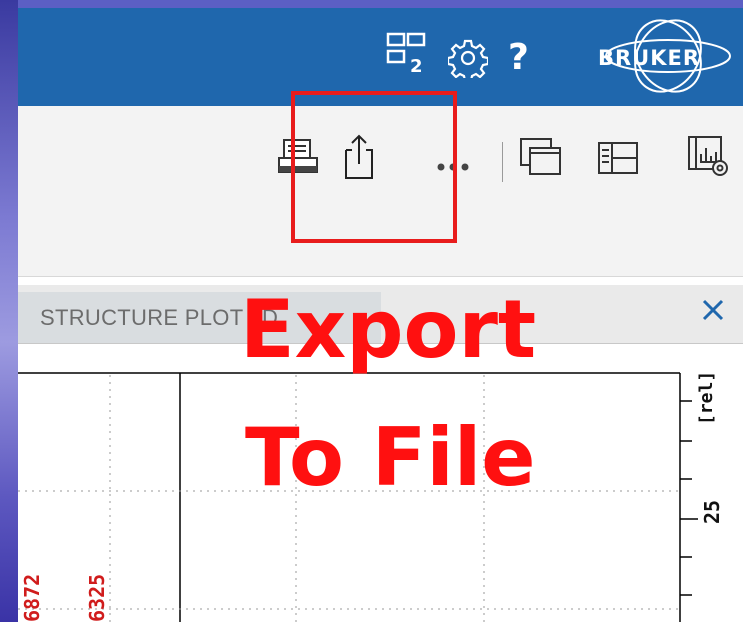 The height and width of the screenshot is (622, 743). What do you see at coordinates (468, 58) in the screenshot?
I see `gear-icon` at bounding box center [468, 58].